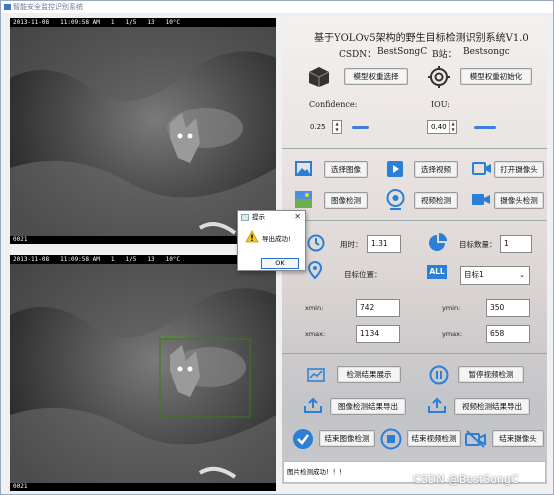 The height and width of the screenshot is (495, 554). What do you see at coordinates (376, 76) in the screenshot?
I see `model-weight-select-button: 模型权重选择` at bounding box center [376, 76].